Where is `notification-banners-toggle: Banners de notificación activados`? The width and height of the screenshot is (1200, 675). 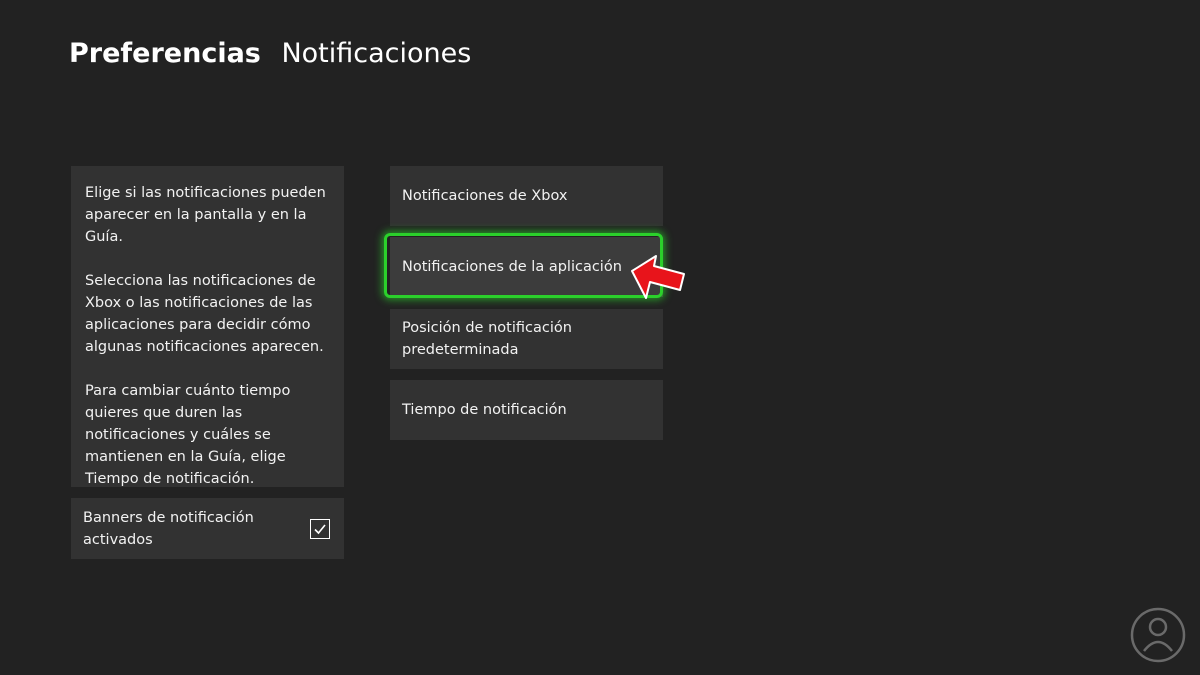
notification-banners-toggle: Banners de notificación activados is located at coordinates (207, 528).